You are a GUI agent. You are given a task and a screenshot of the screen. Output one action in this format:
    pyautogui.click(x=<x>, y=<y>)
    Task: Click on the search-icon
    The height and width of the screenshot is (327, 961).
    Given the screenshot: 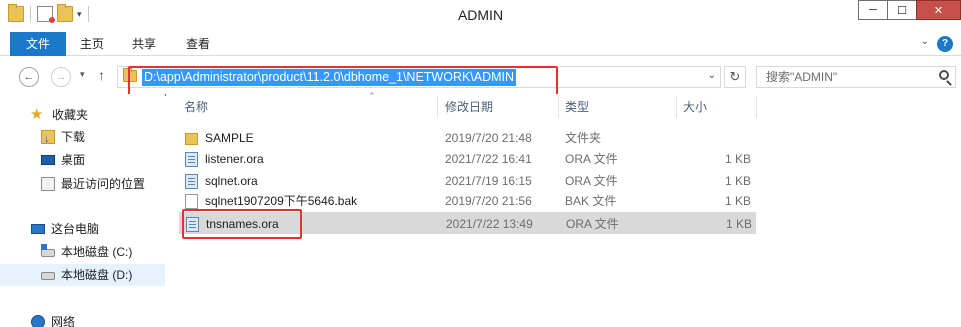 What is the action you would take?
    pyautogui.click(x=944, y=75)
    